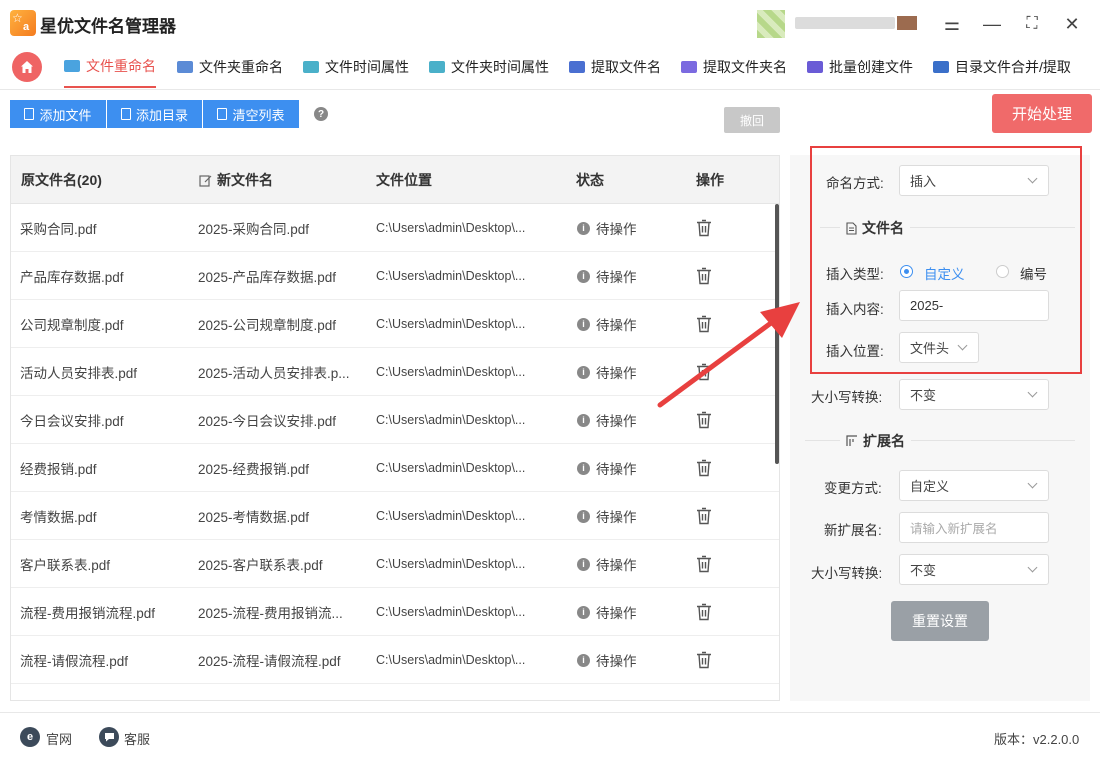  Describe the element at coordinates (30, 737) in the screenshot. I see `website-icon: e` at that location.